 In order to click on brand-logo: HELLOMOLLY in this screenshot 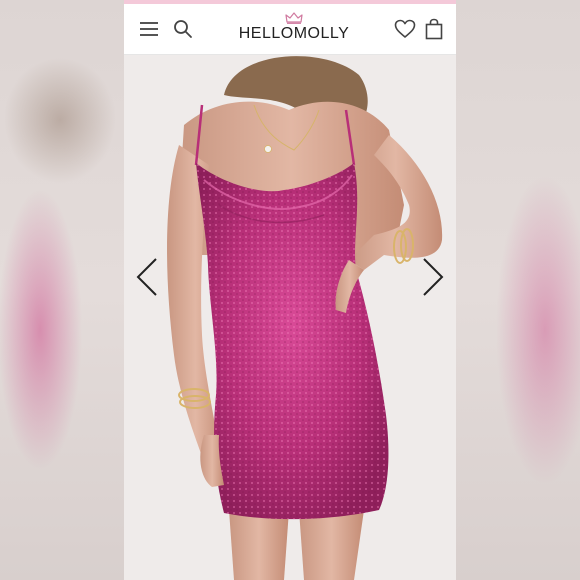, I will do `click(294, 28)`.